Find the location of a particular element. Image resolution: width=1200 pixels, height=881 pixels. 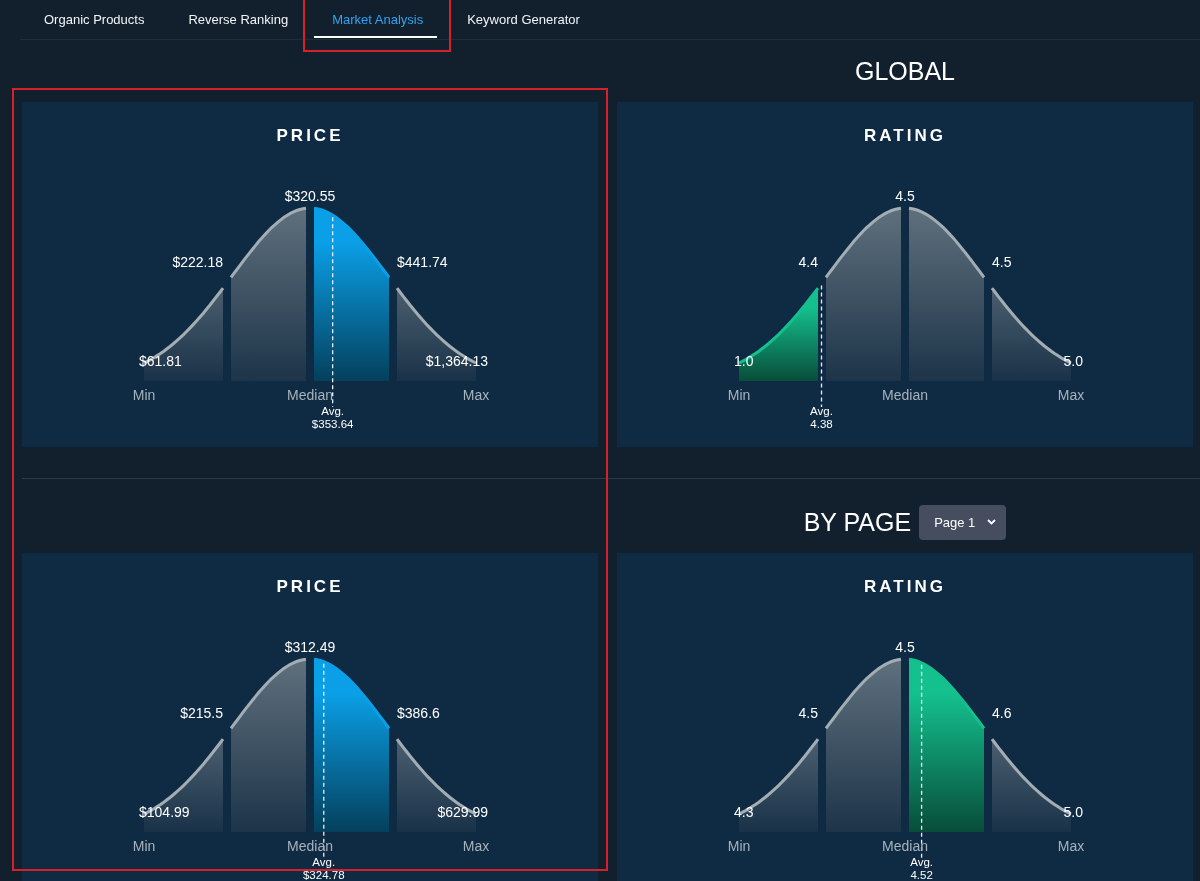

value-label: $312.49 is located at coordinates (310, 647).